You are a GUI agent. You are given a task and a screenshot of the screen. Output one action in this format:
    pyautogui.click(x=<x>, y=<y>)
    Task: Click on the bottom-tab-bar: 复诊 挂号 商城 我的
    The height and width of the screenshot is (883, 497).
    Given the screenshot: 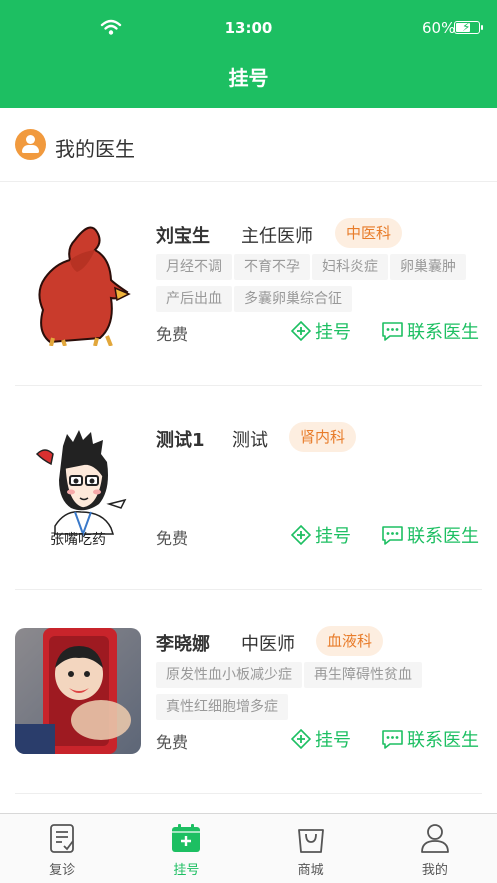 What is the action you would take?
    pyautogui.click(x=248, y=848)
    